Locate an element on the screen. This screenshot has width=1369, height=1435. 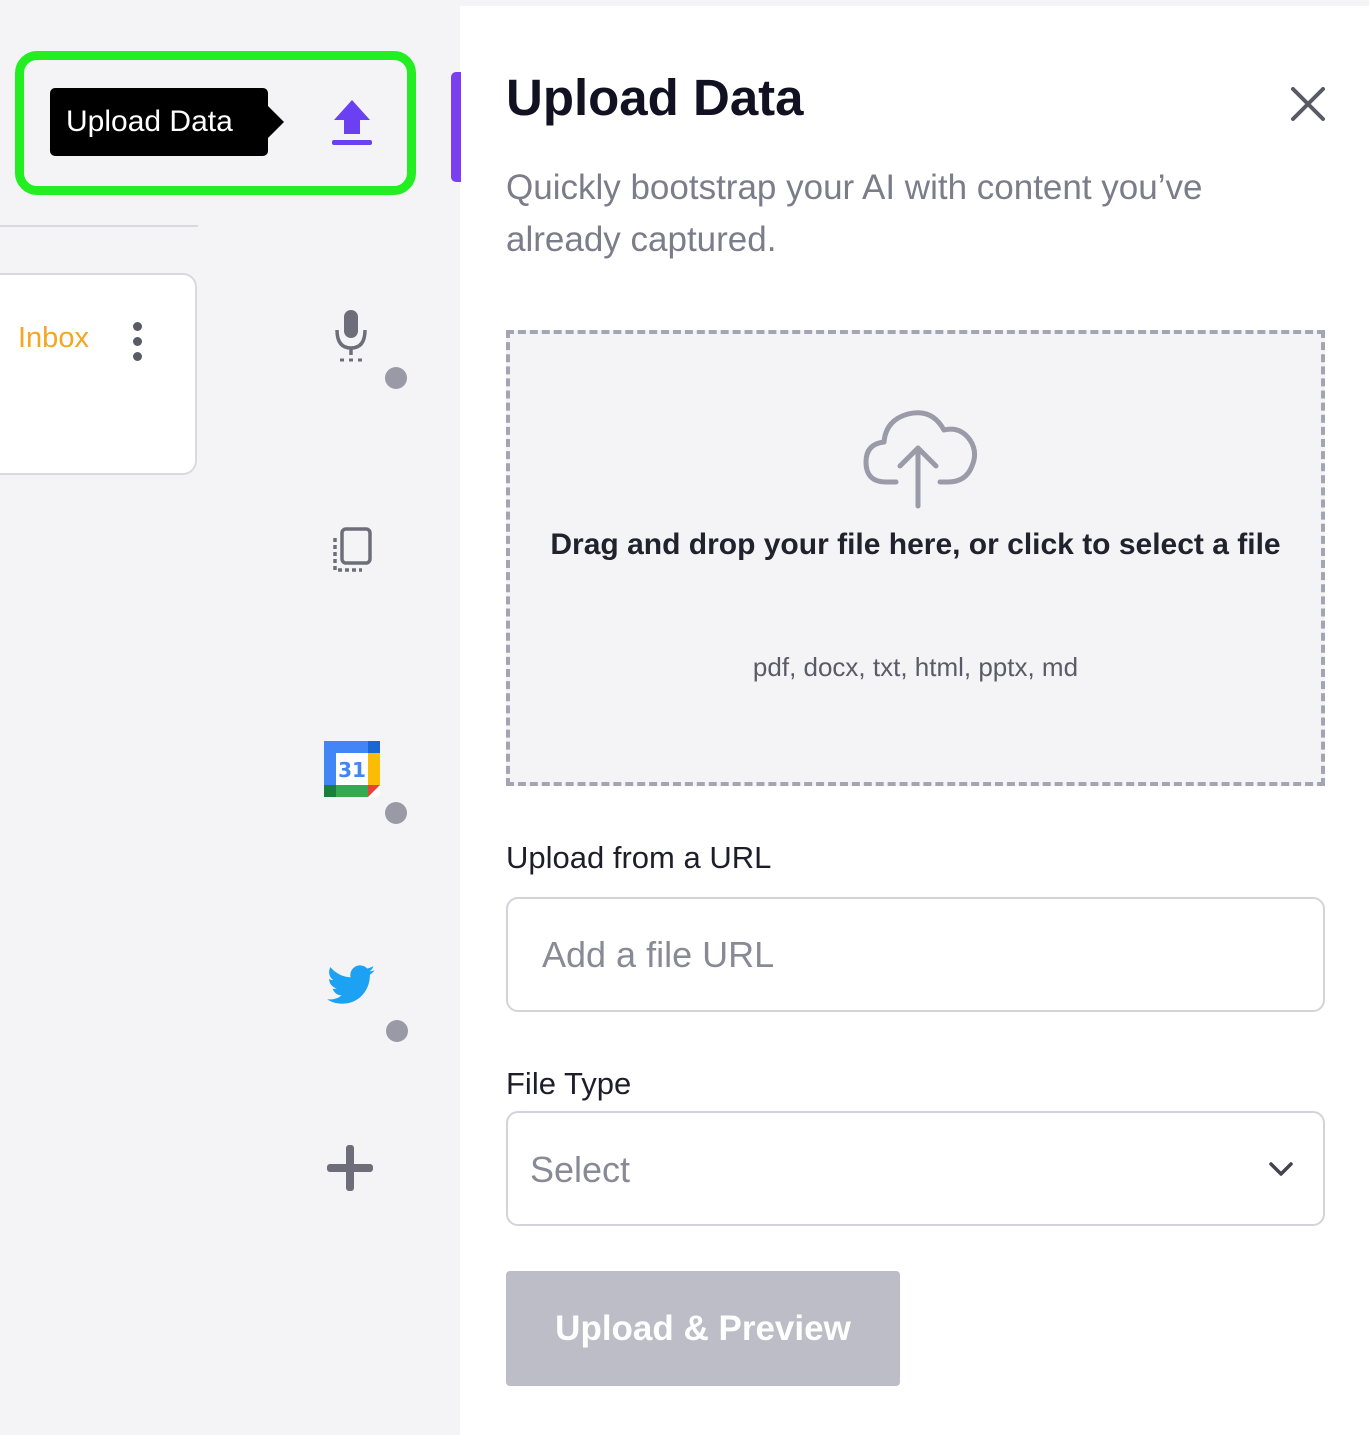
inbox-label: Inbox is located at coordinates (53, 338).